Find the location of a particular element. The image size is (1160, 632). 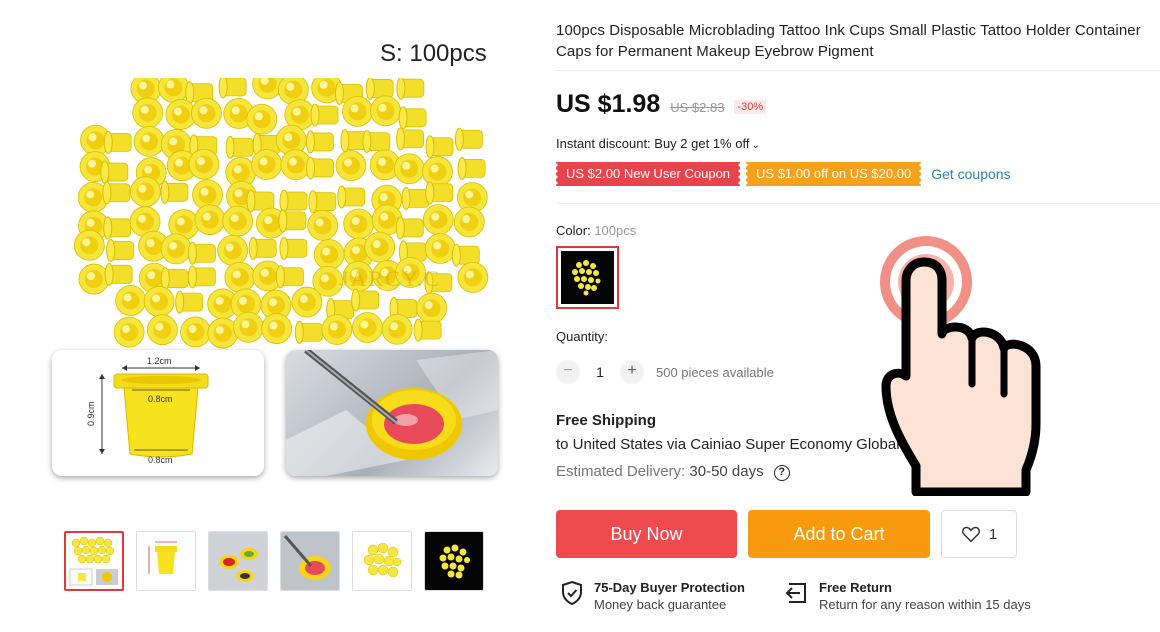

ink-cup-with-needle is located at coordinates (392, 413).